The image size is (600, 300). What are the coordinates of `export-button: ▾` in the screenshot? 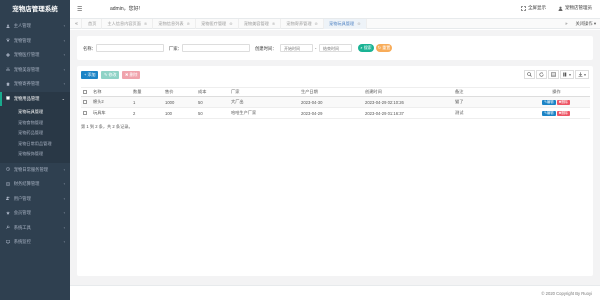 It's located at (582, 74).